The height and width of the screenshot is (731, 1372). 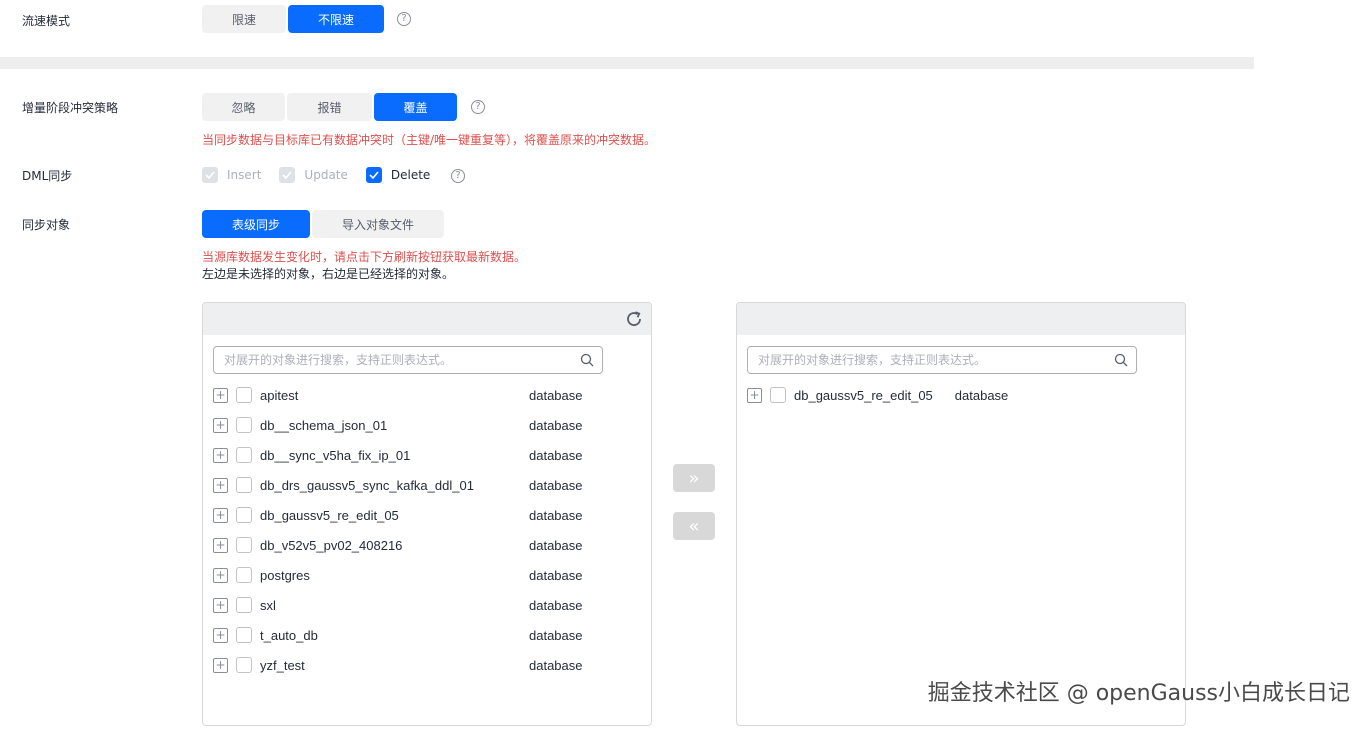 What do you see at coordinates (243, 107) in the screenshot?
I see `conflict-ignore-button: 忽略` at bounding box center [243, 107].